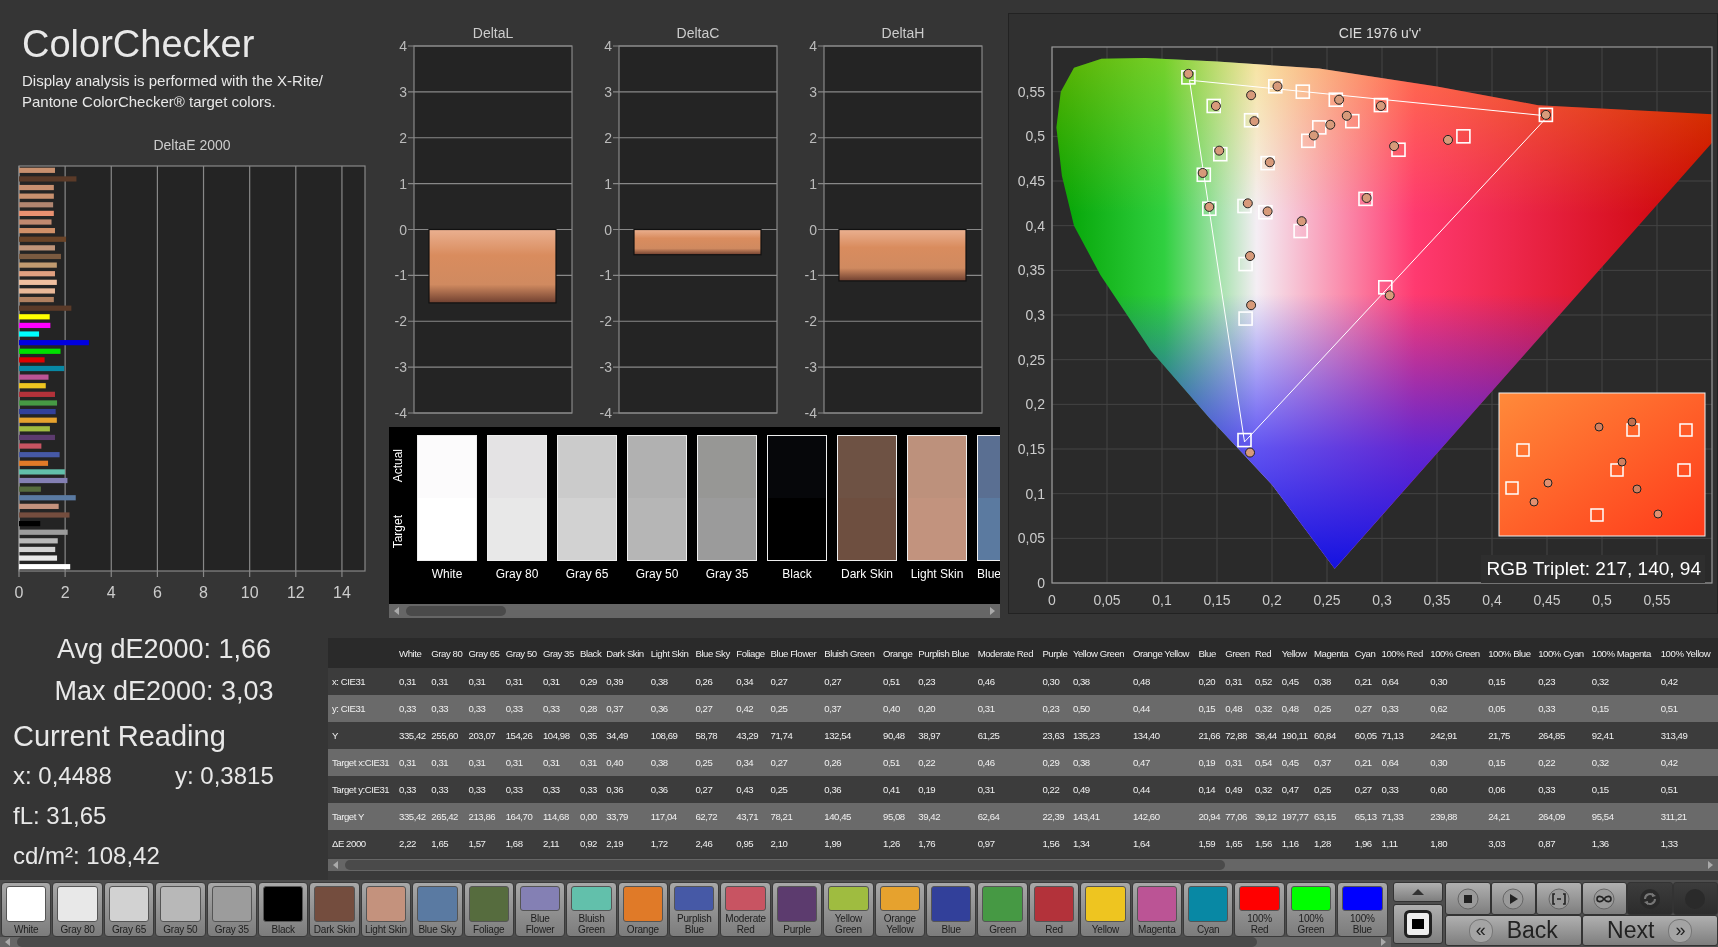  I want to click on patch-button: Yellow Green, so click(848, 909).